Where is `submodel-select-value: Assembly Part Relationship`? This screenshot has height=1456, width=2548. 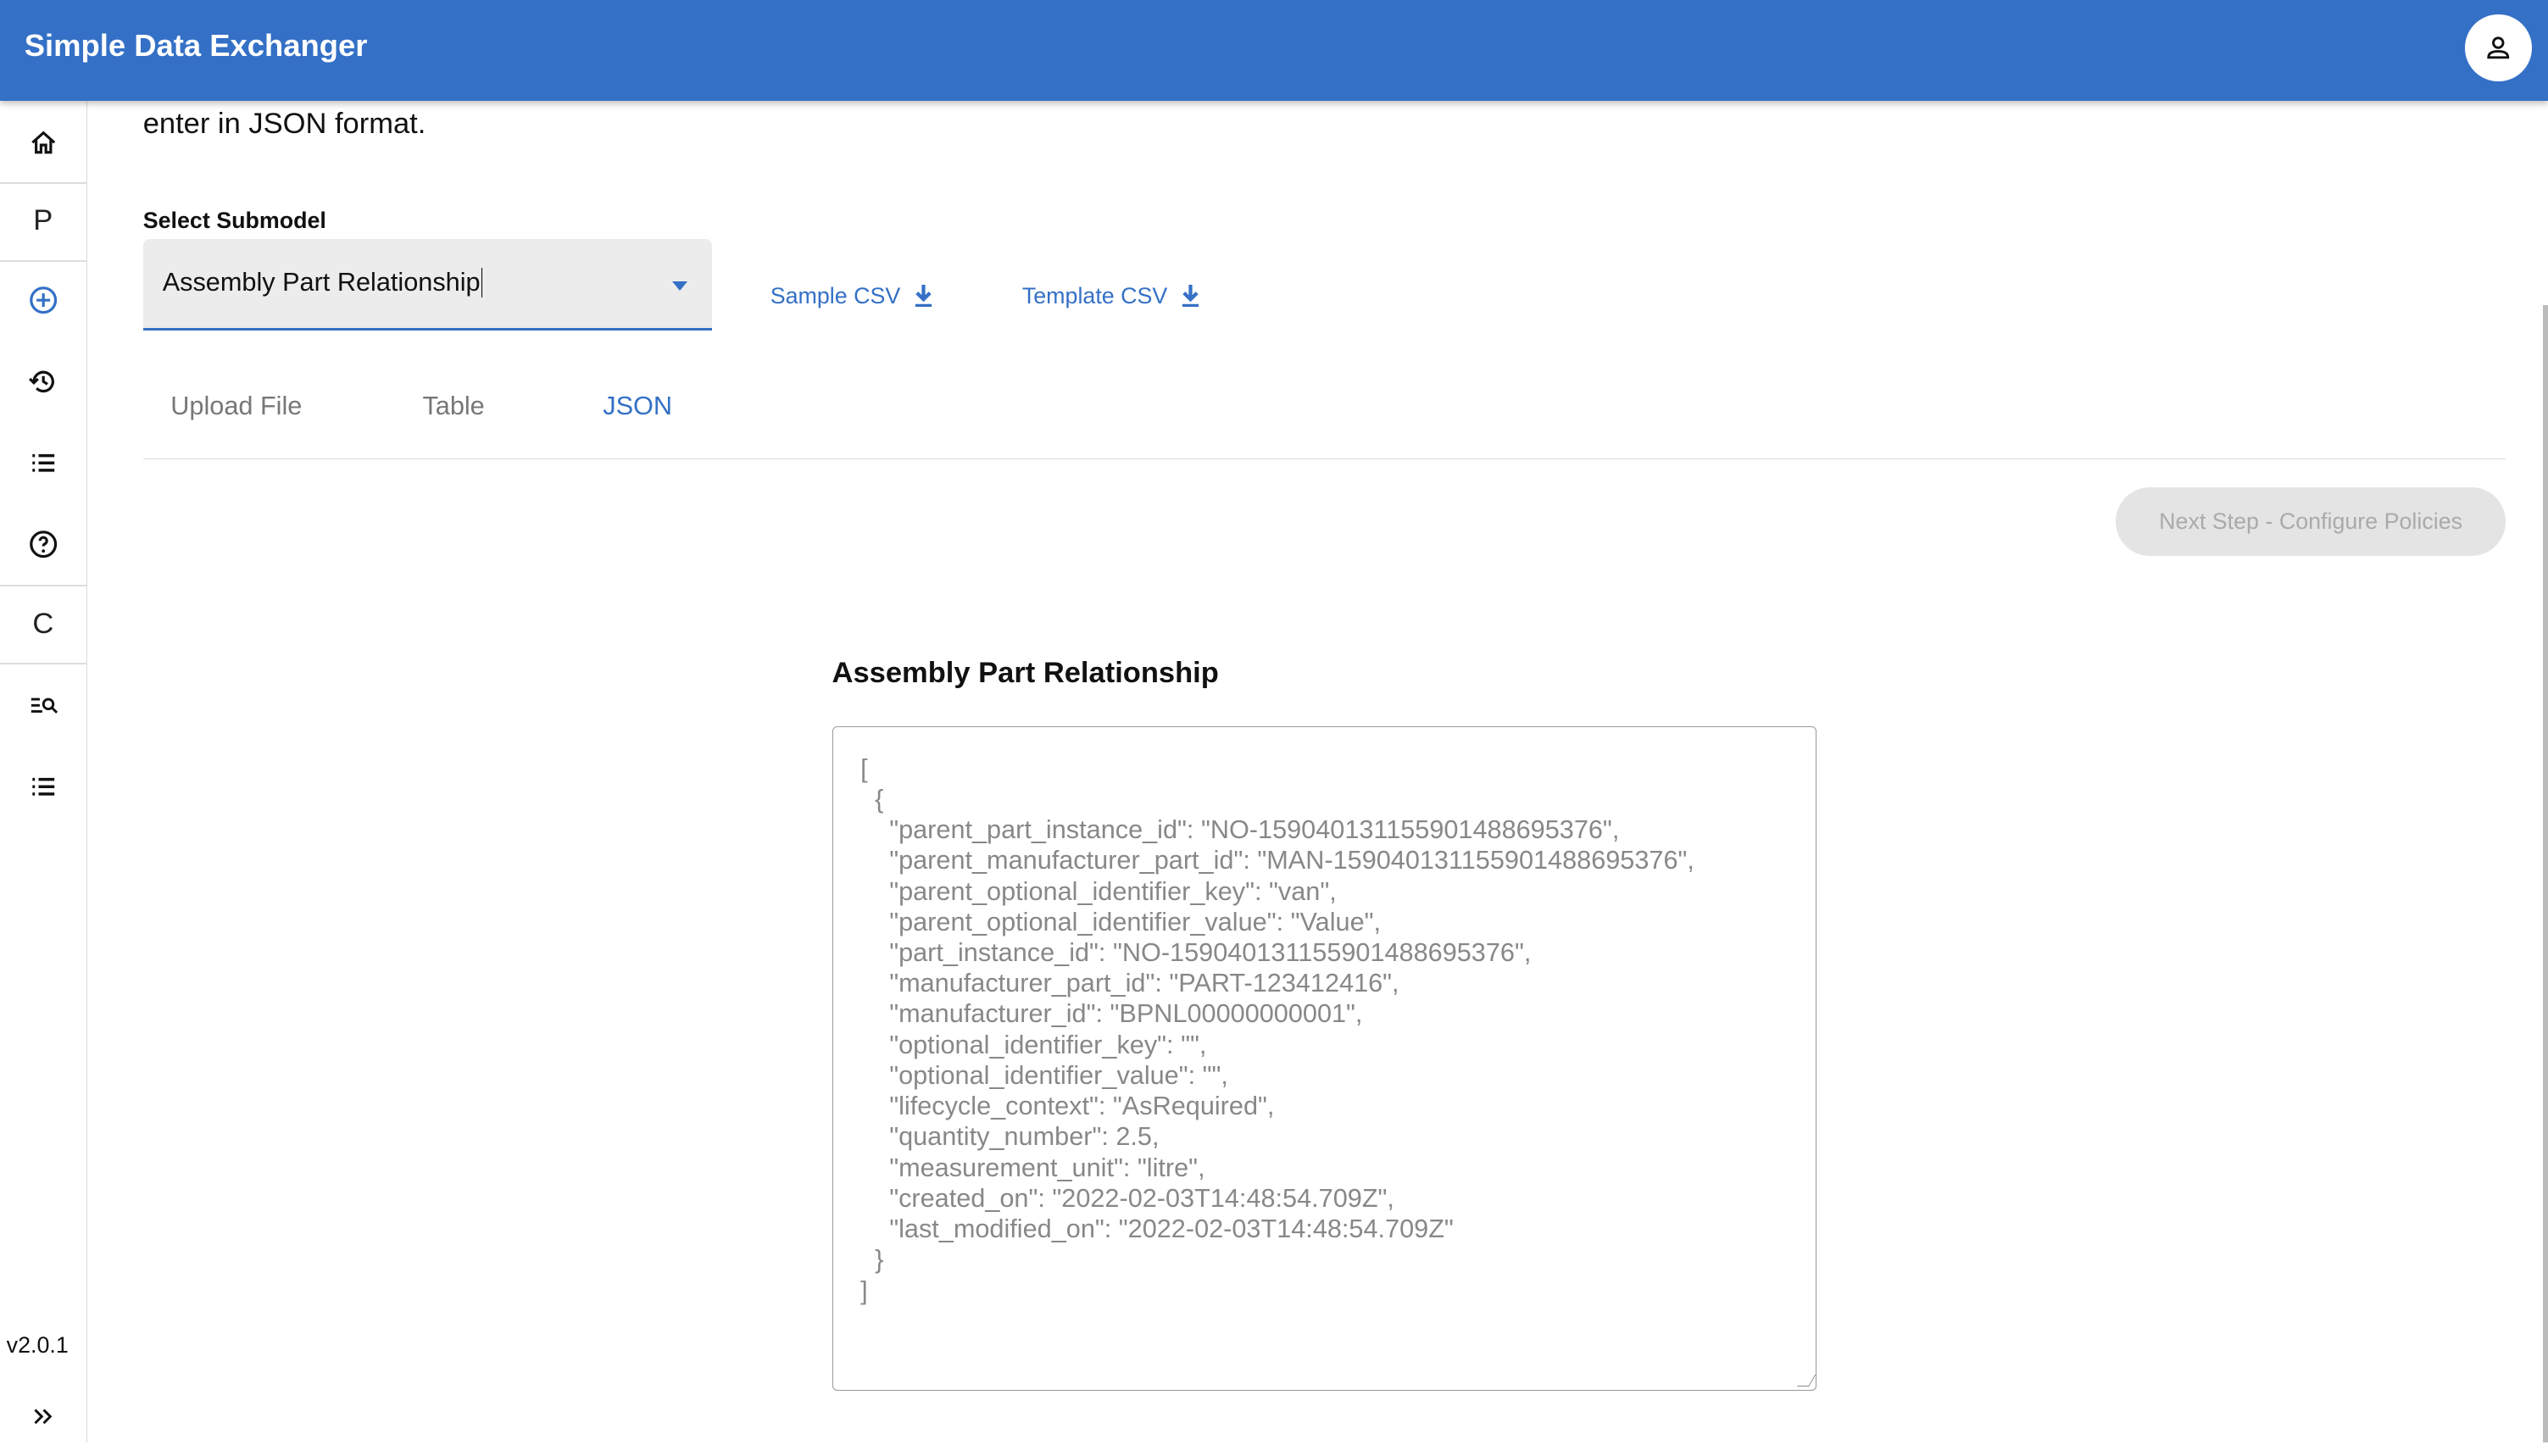
submodel-select-value: Assembly Part Relationship is located at coordinates (323, 283).